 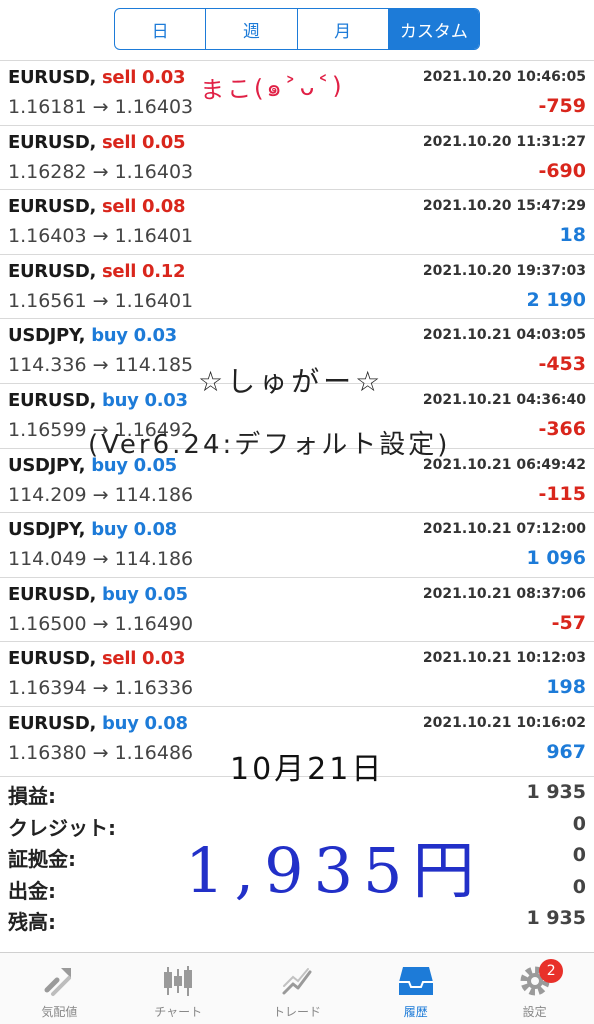 What do you see at coordinates (562, 493) in the screenshot?
I see `trade-profit: -115` at bounding box center [562, 493].